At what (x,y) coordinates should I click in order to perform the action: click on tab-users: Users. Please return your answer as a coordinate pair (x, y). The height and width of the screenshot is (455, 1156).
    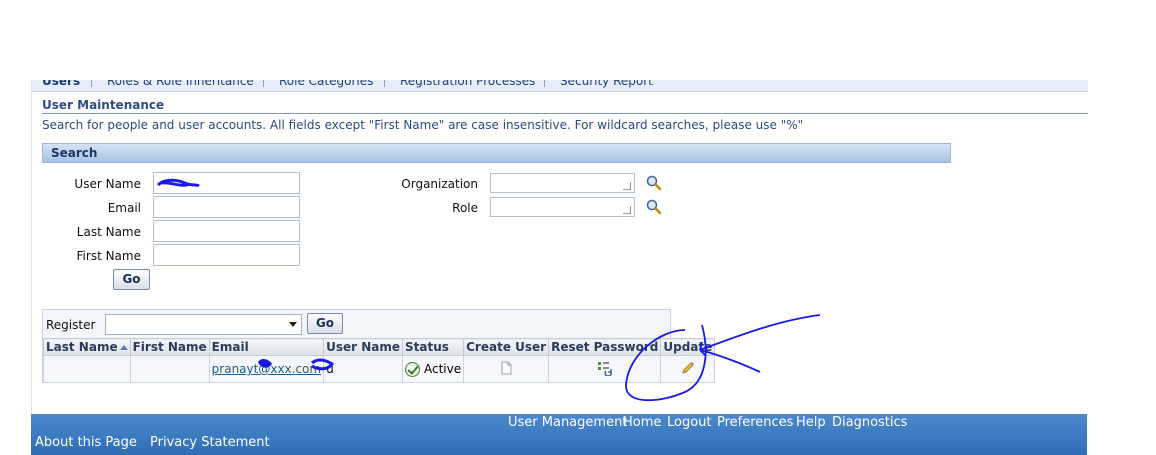
    Looking at the image, I should click on (61, 84).